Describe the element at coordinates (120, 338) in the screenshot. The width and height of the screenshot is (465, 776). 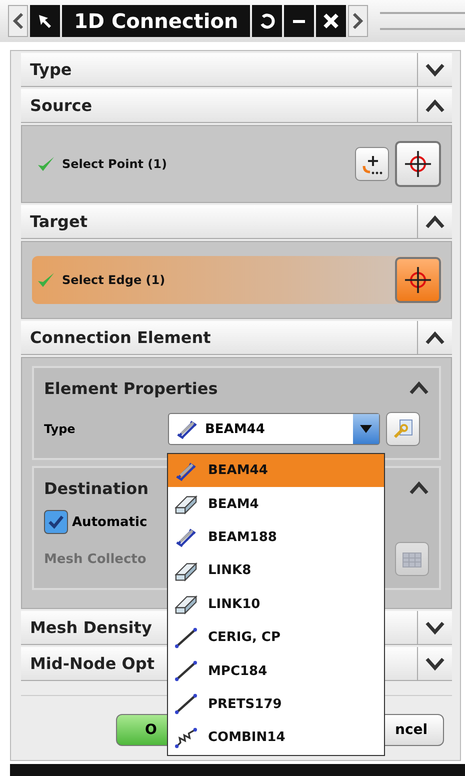
I see `section-title: Connection Element` at that location.